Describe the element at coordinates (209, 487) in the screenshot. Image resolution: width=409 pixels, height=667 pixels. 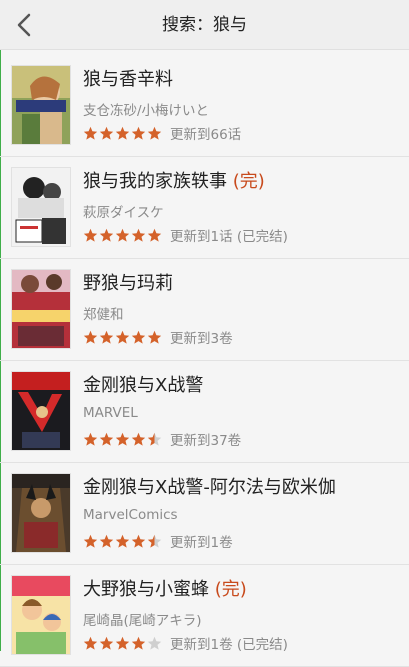
I see `item-title: 金刚狼与X战警-阿尔法与欧米伽` at that location.